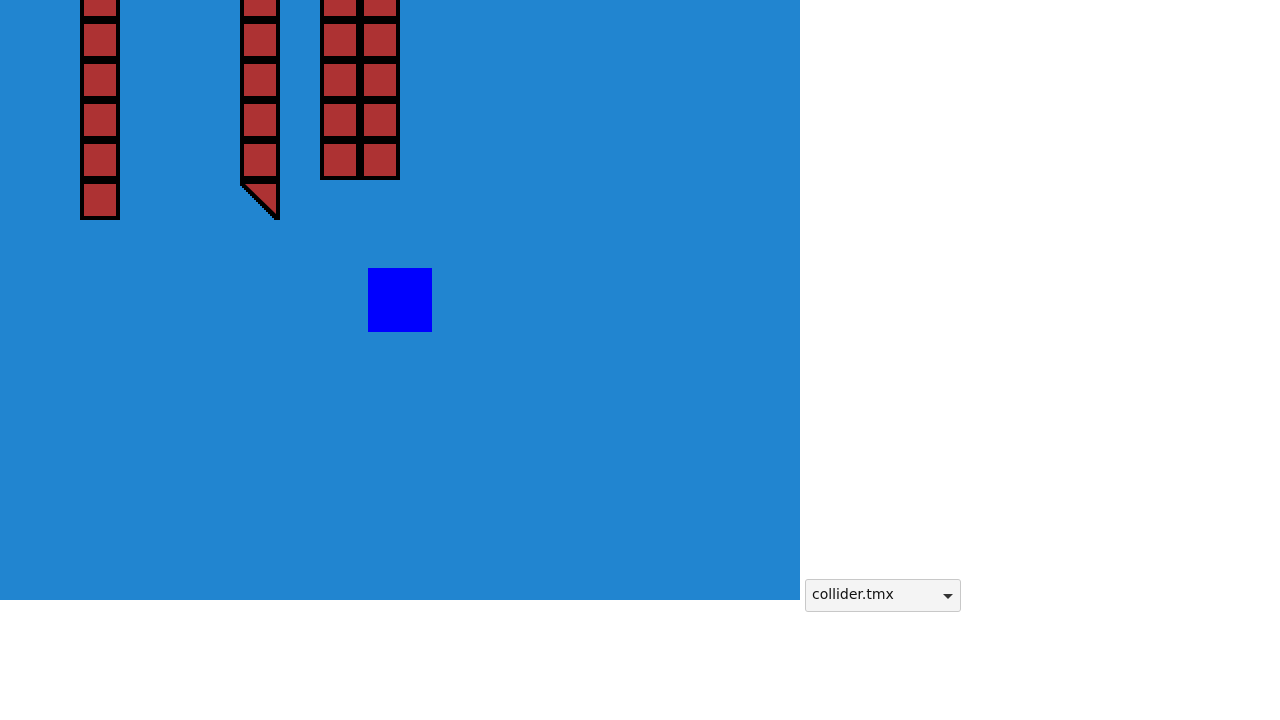  Describe the element at coordinates (948, 596) in the screenshot. I see `chevron-down-icon` at that location.